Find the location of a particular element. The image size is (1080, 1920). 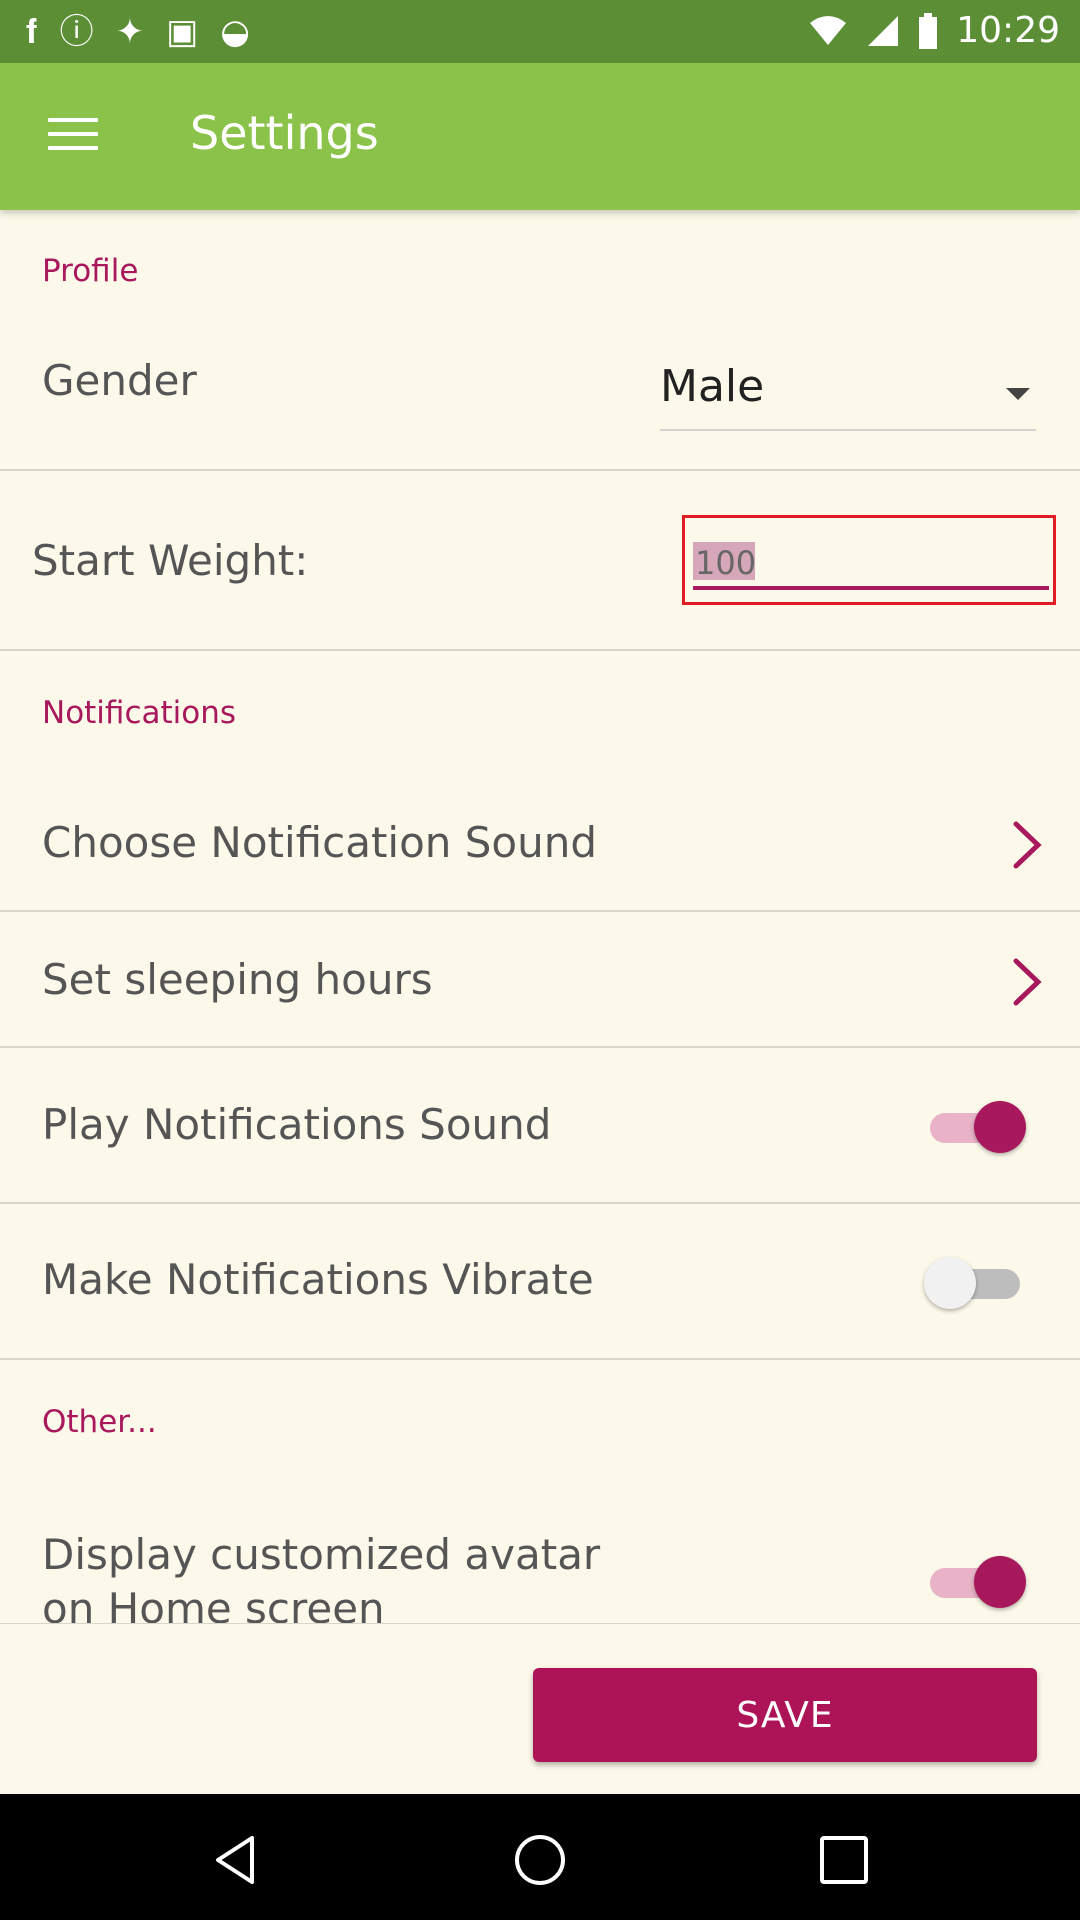

system-navigation-bar is located at coordinates (540, 1857).